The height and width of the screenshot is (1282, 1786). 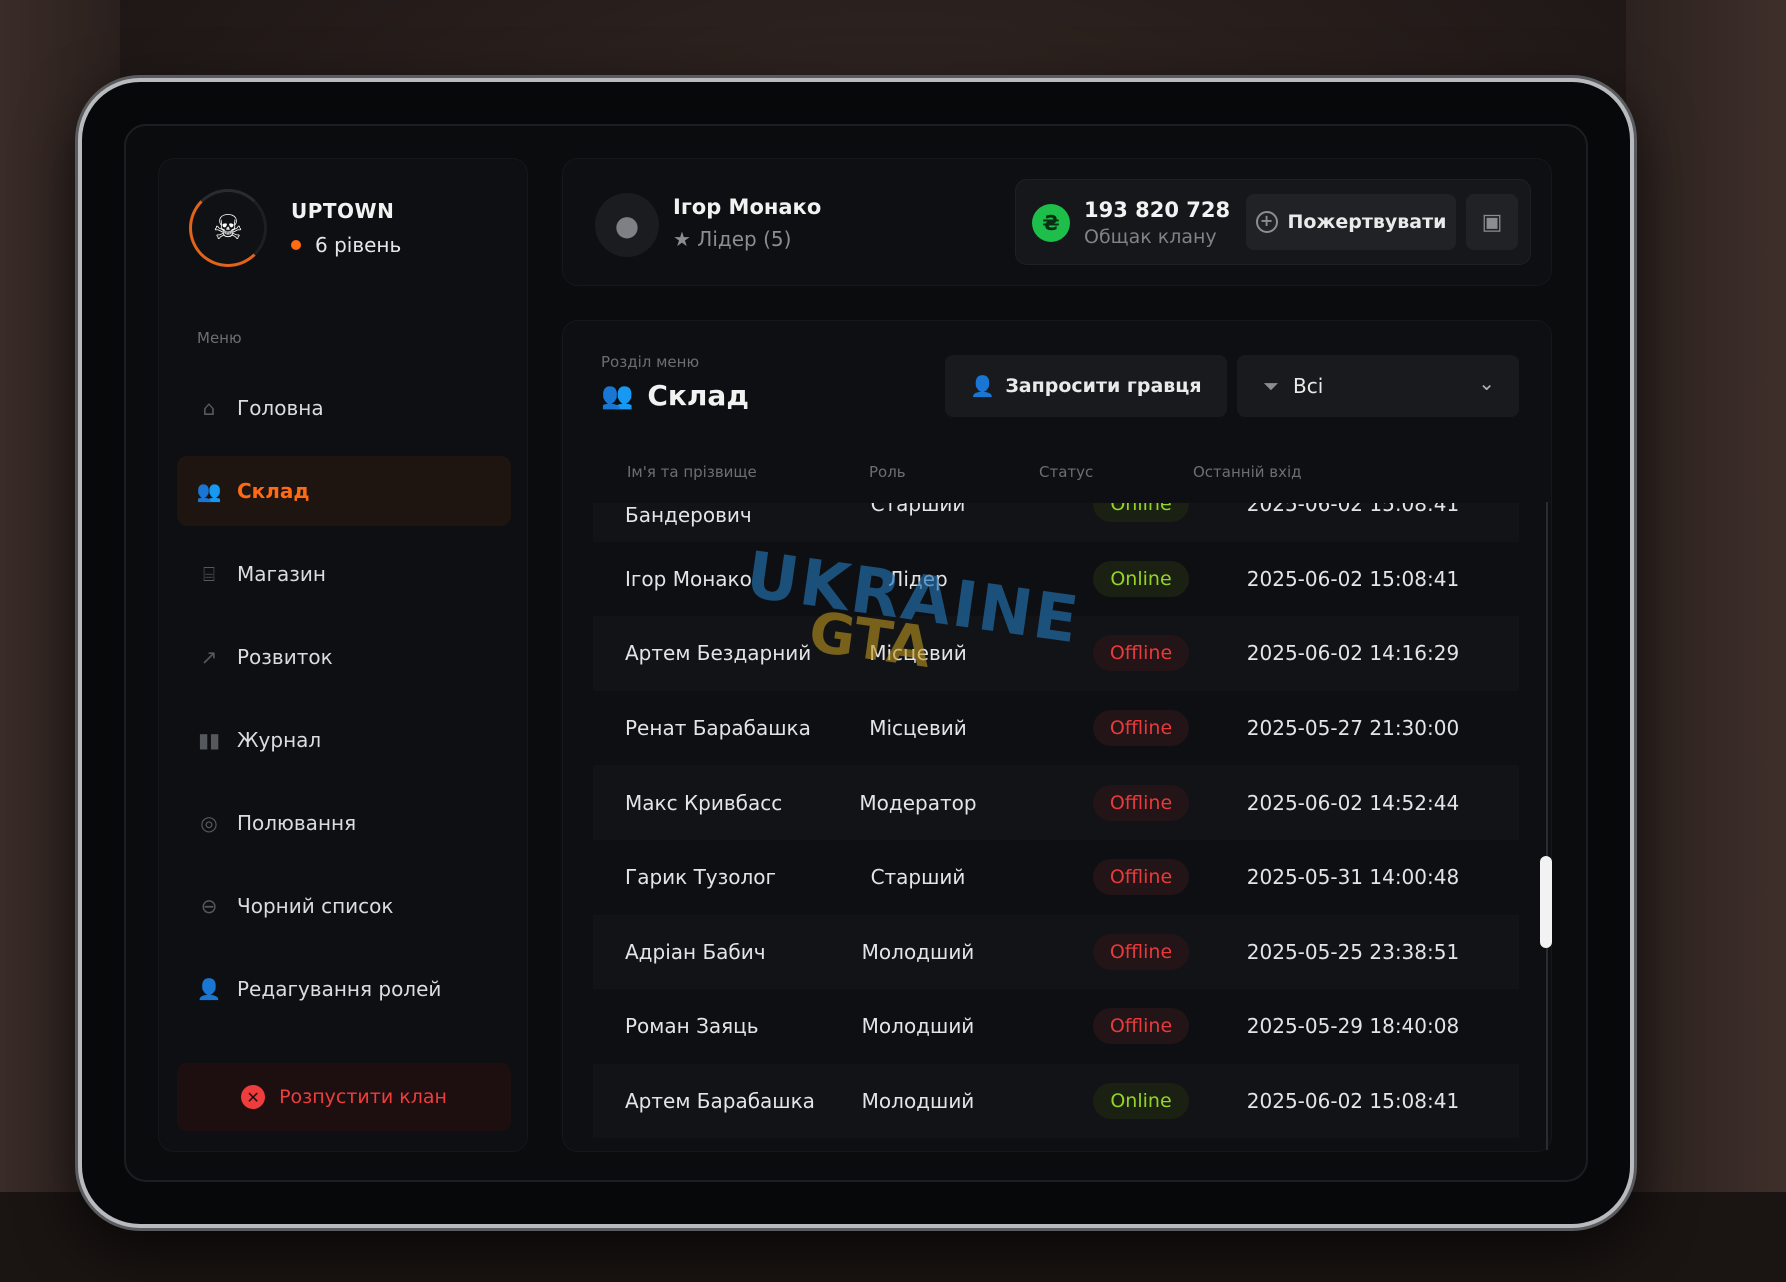 I want to click on sidebar-item-label: Склад, so click(x=273, y=491).